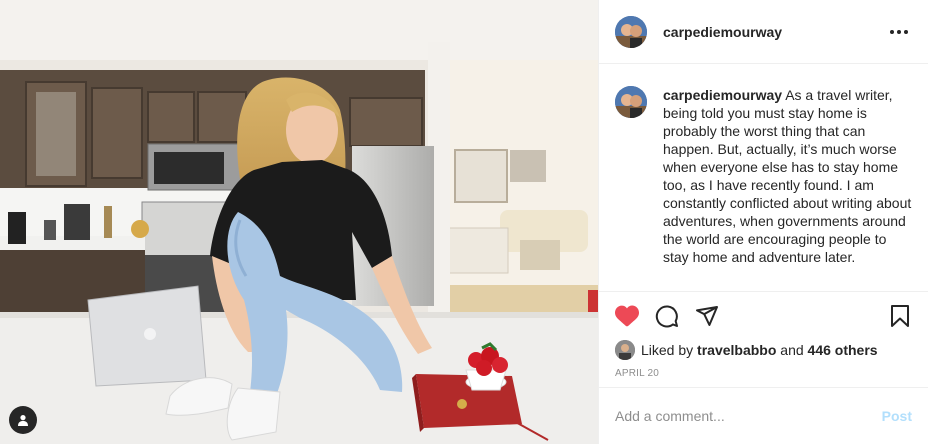 The height and width of the screenshot is (444, 928). I want to click on caption-avatar, so click(631, 102).